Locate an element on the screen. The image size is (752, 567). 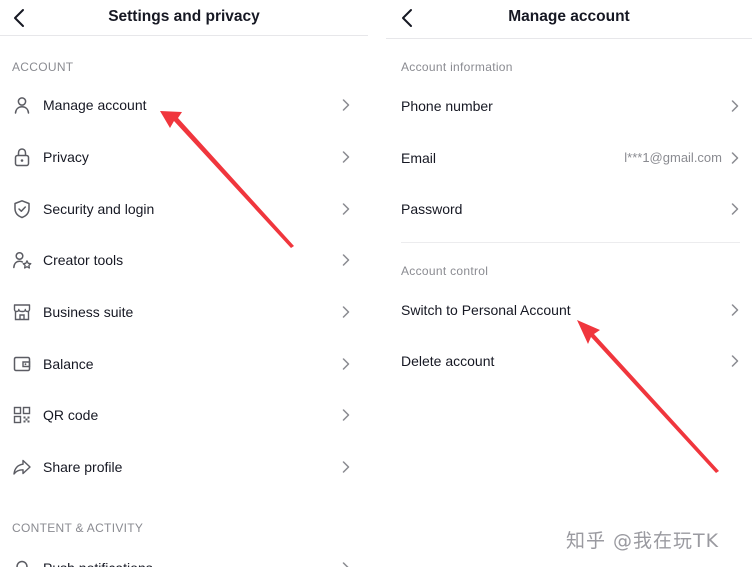
settings-item-label: Creator tools is located at coordinates (83, 260).